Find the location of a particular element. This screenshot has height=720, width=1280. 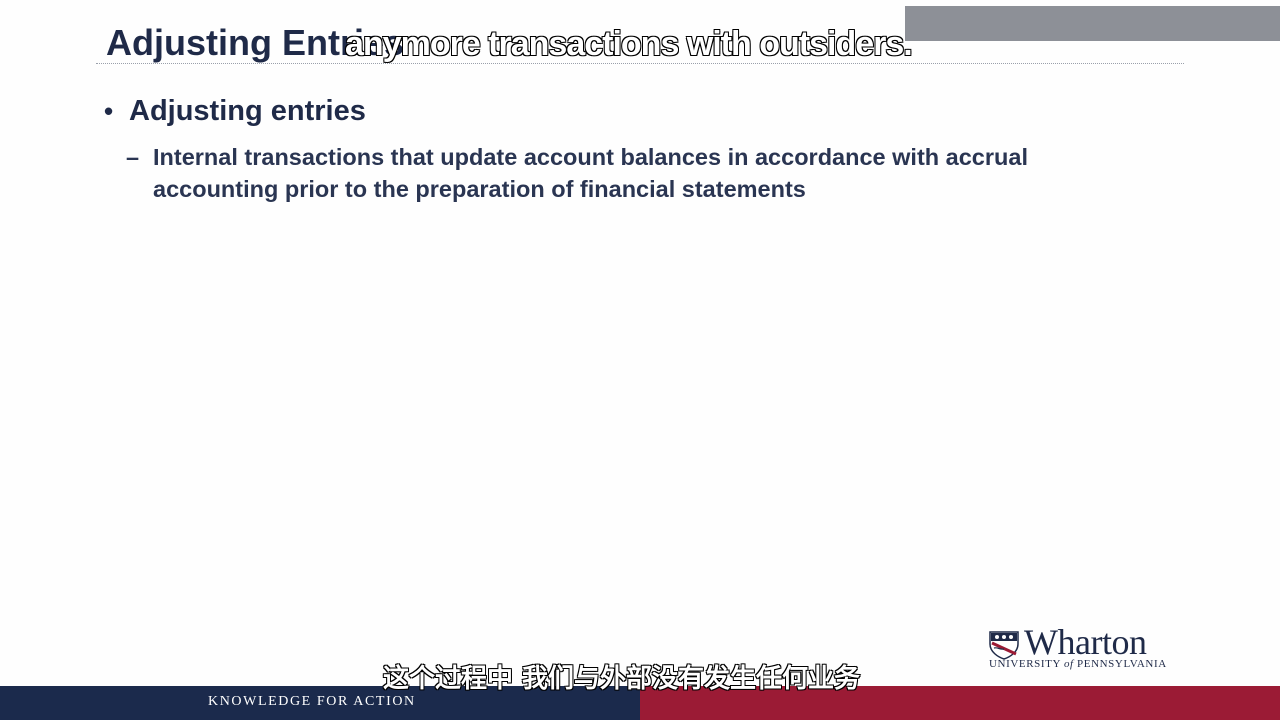

wharton-logo: Wharton UNIVERSITY of PENNSYLVANIA is located at coordinates (1090, 647).